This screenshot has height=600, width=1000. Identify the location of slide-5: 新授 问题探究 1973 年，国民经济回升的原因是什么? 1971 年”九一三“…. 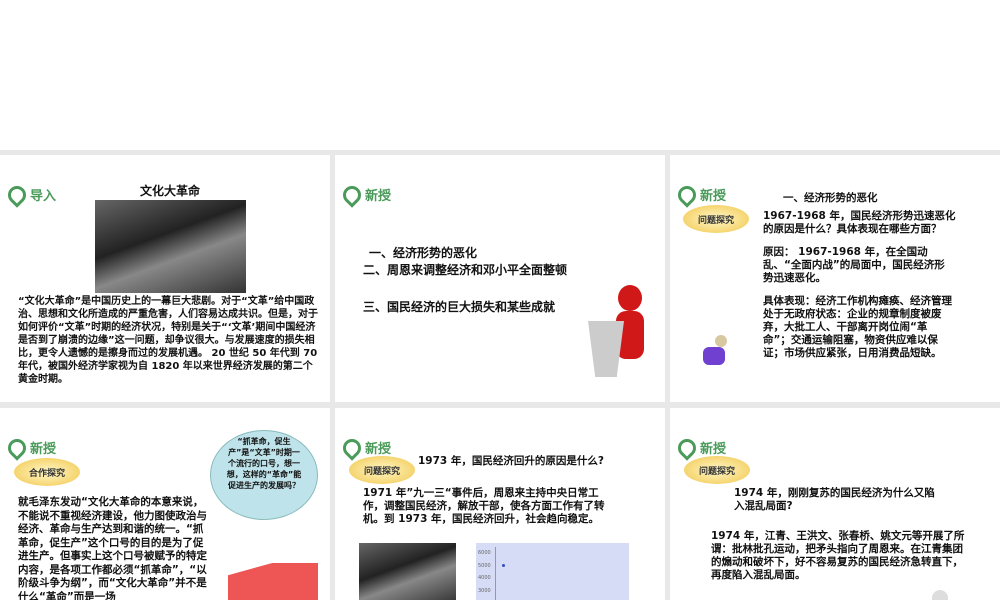
(500, 504).